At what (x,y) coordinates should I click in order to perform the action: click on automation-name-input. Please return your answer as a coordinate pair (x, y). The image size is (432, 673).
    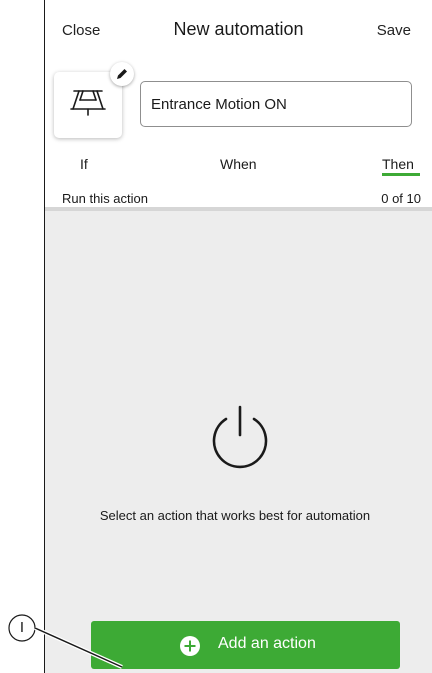
    Looking at the image, I should click on (276, 104).